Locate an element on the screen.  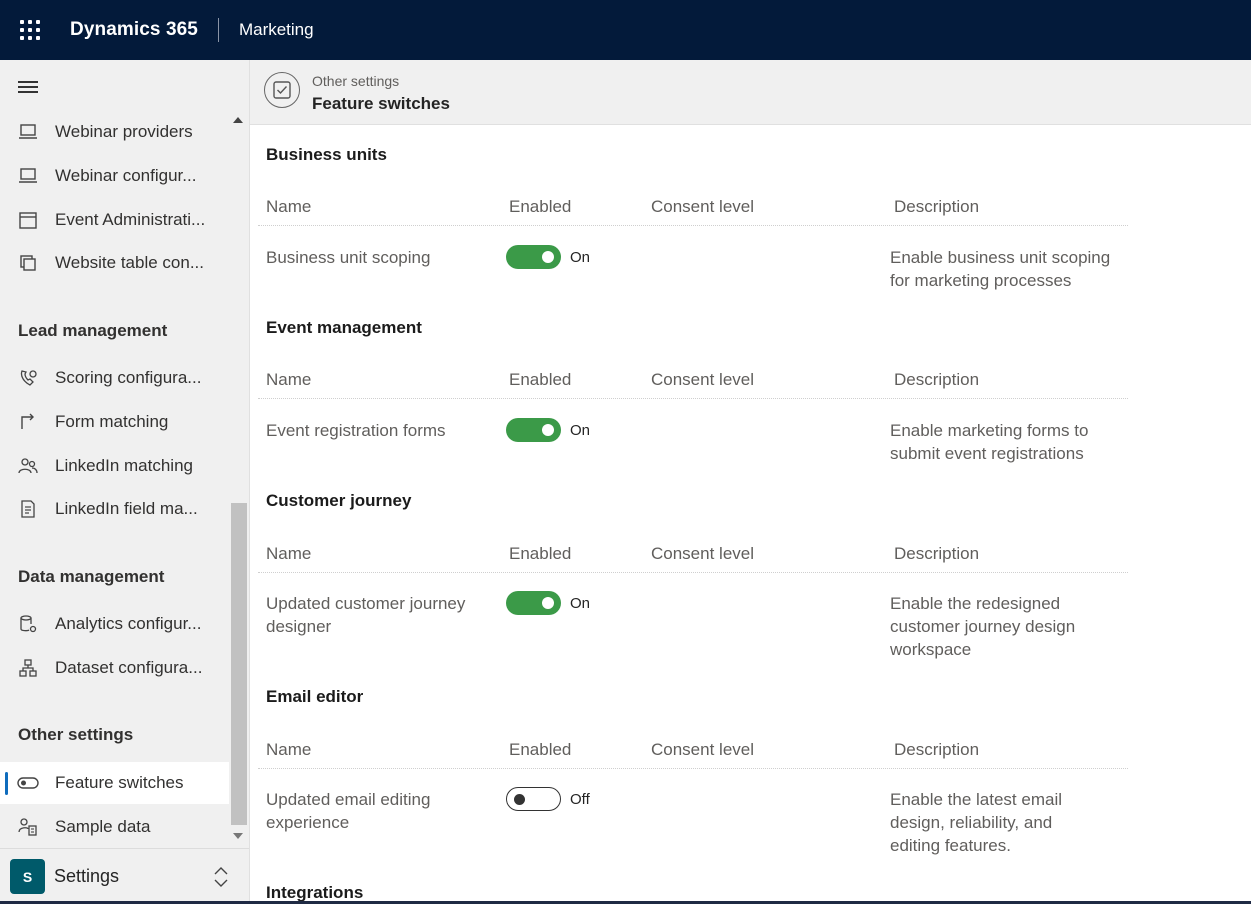
toggle-state-label: Off is located at coordinates (580, 799).